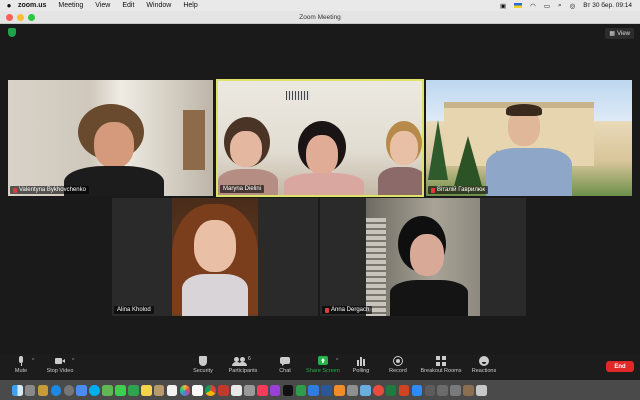 The width and height of the screenshot is (640, 400). I want to click on search-icon: ⌕, so click(560, 6).